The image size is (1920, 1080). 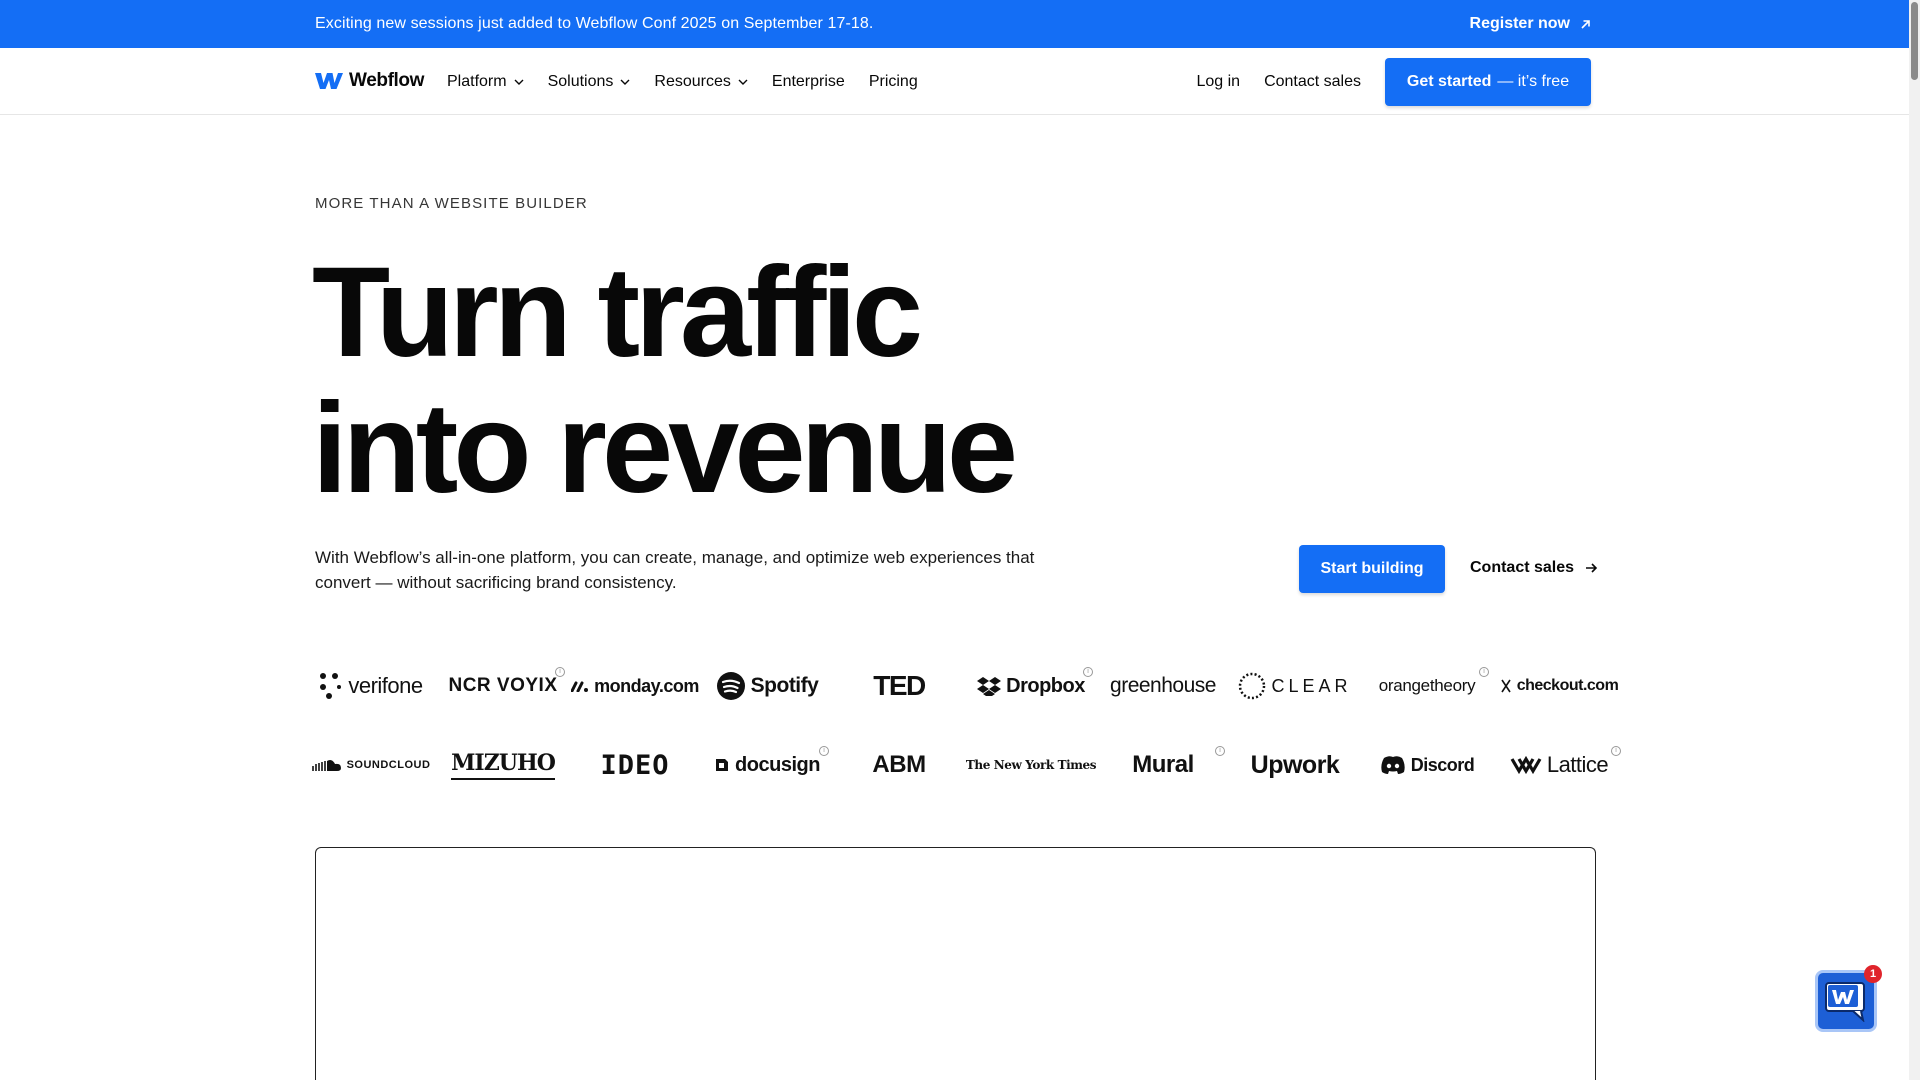 What do you see at coordinates (503, 686) in the screenshot?
I see `logo-ncr-voyix: NCR VOYIX i` at bounding box center [503, 686].